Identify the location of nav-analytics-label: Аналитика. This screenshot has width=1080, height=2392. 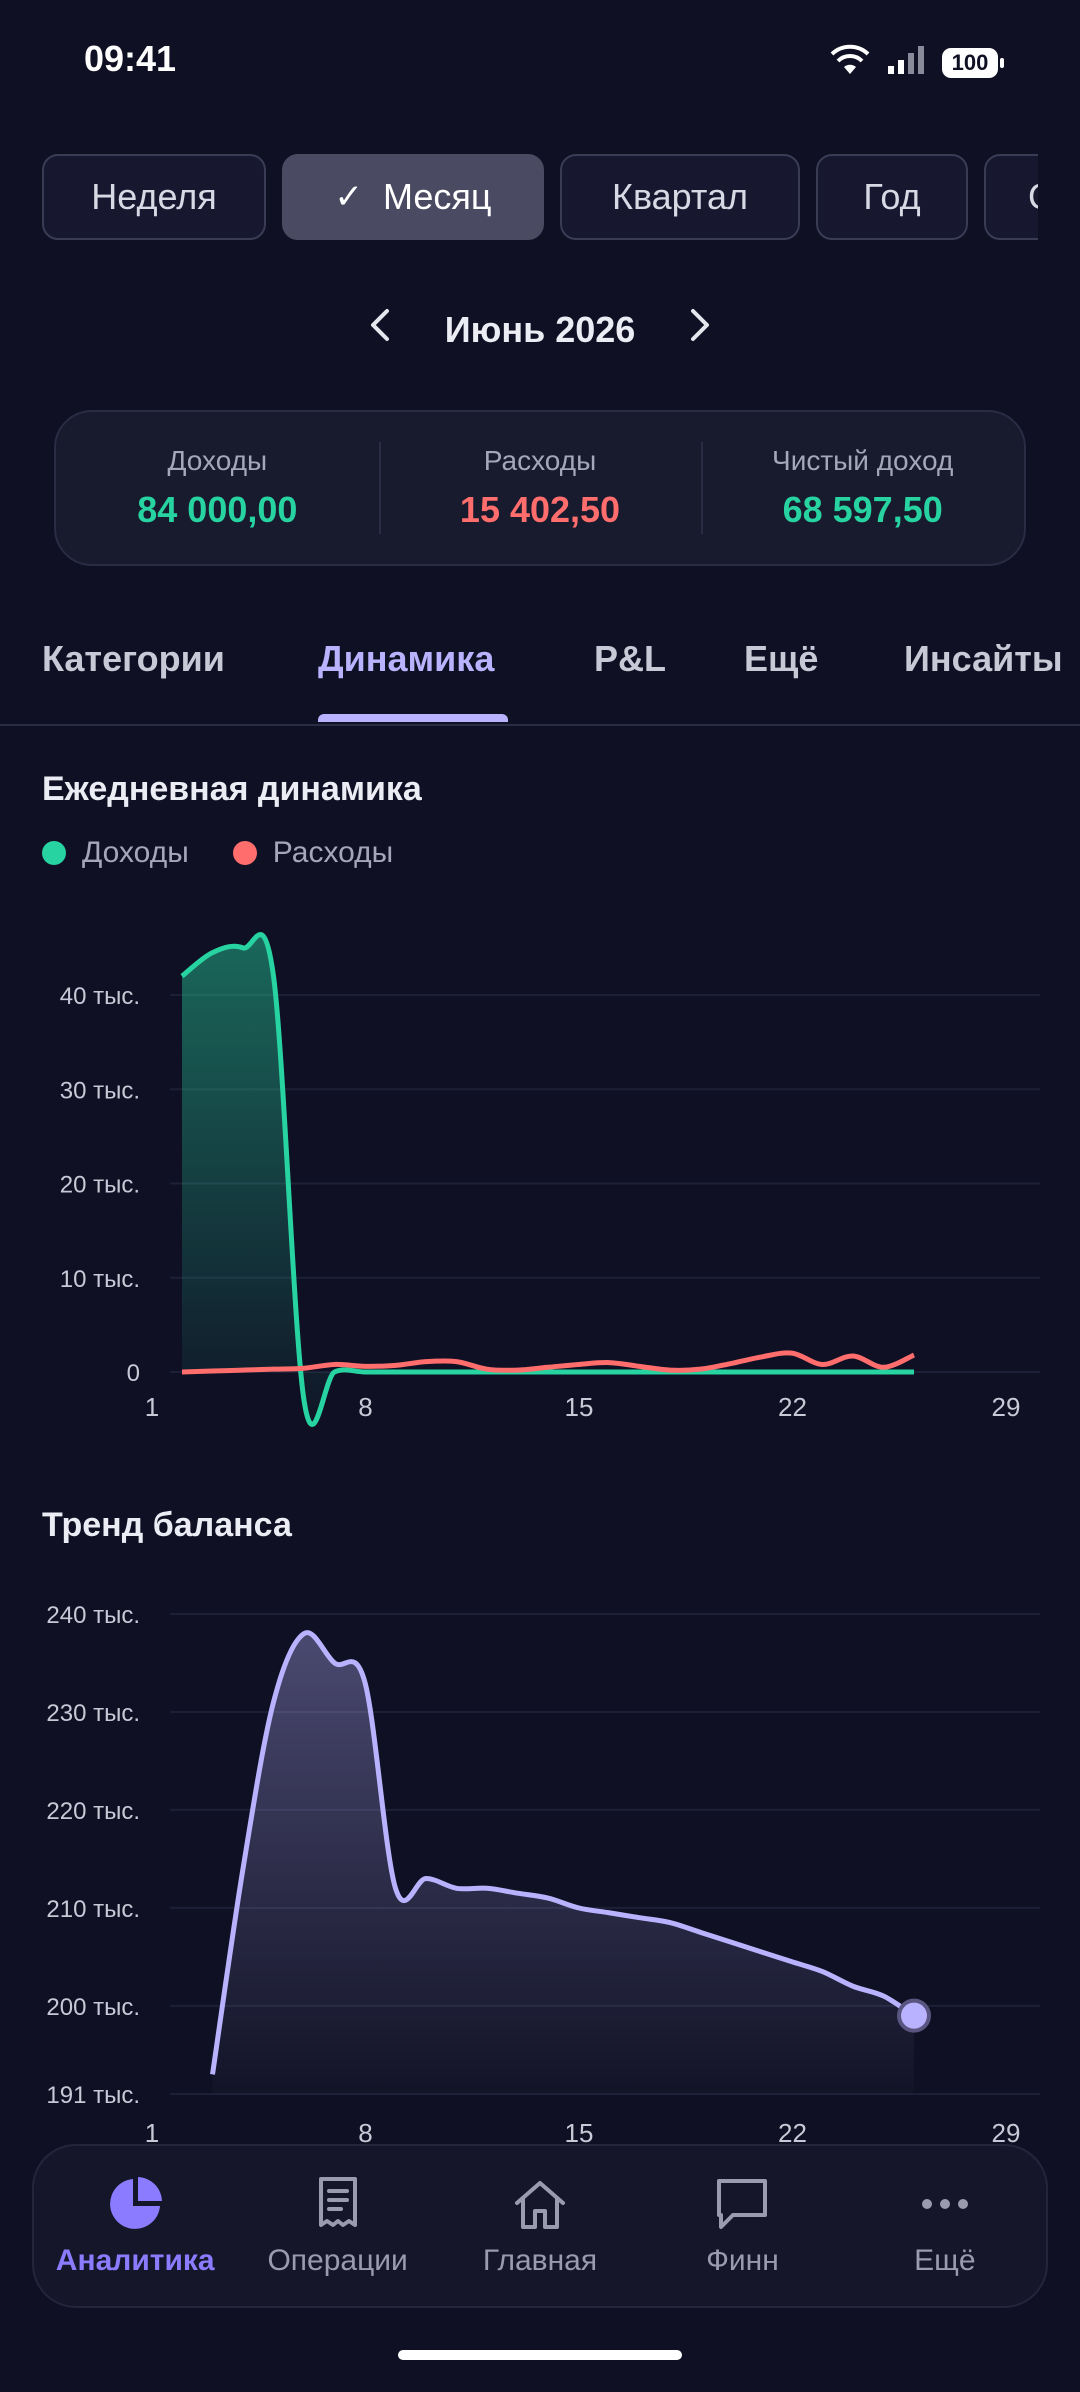
(135, 2260).